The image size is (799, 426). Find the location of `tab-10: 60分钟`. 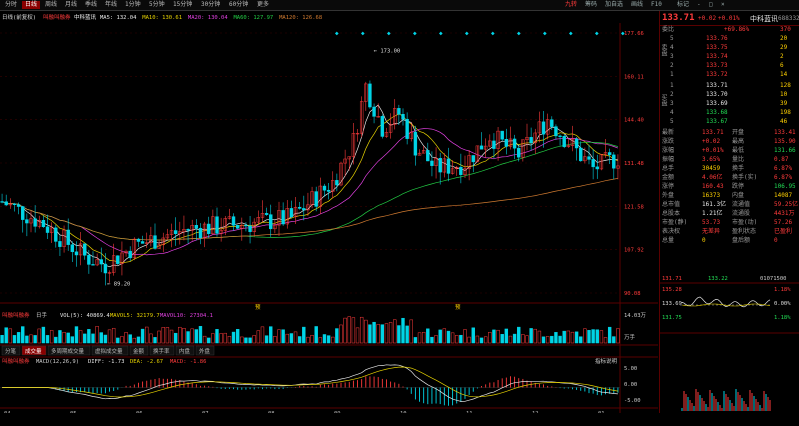

tab-10: 60分钟 is located at coordinates (238, 5).